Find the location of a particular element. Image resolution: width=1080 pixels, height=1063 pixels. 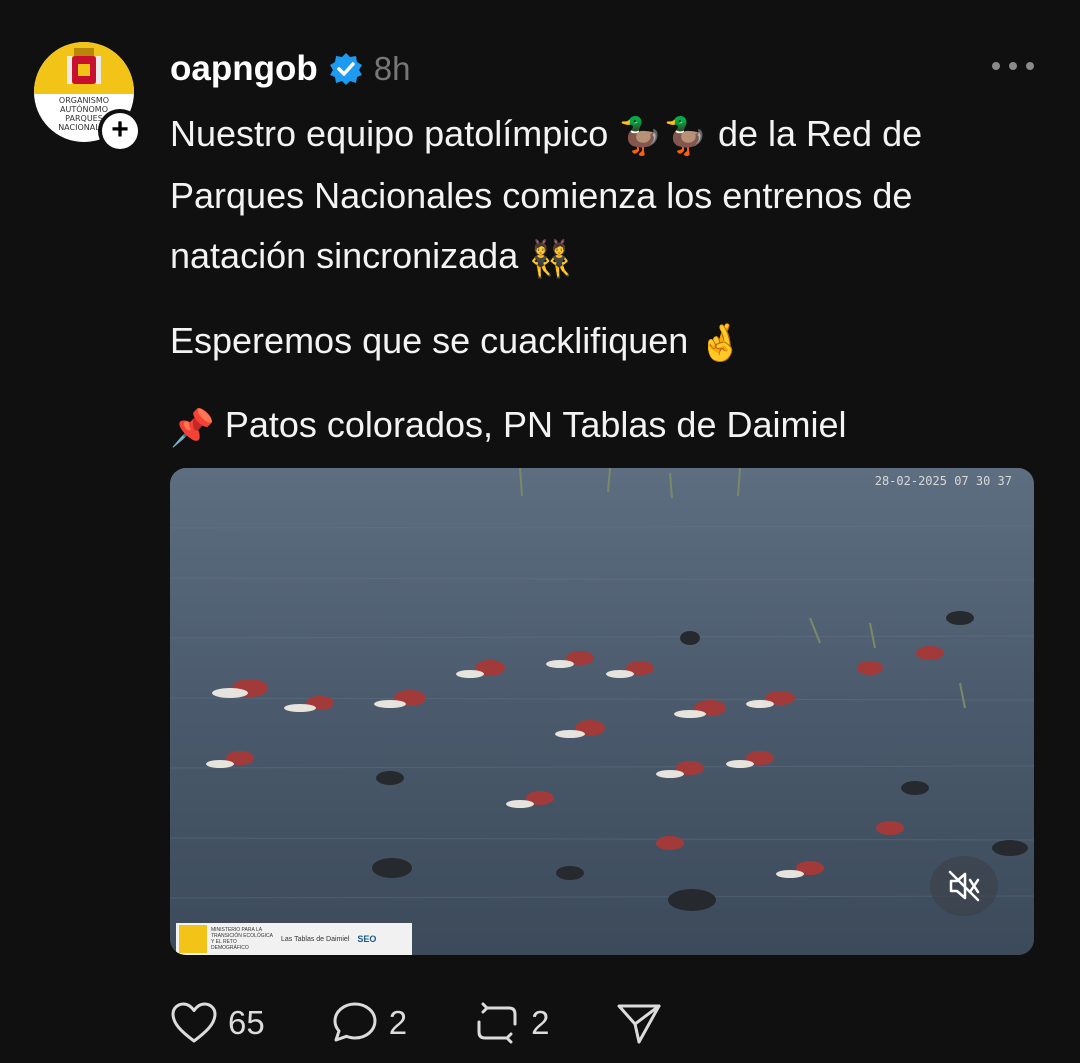

repost-button: 2 is located at coordinates (511, 1023).